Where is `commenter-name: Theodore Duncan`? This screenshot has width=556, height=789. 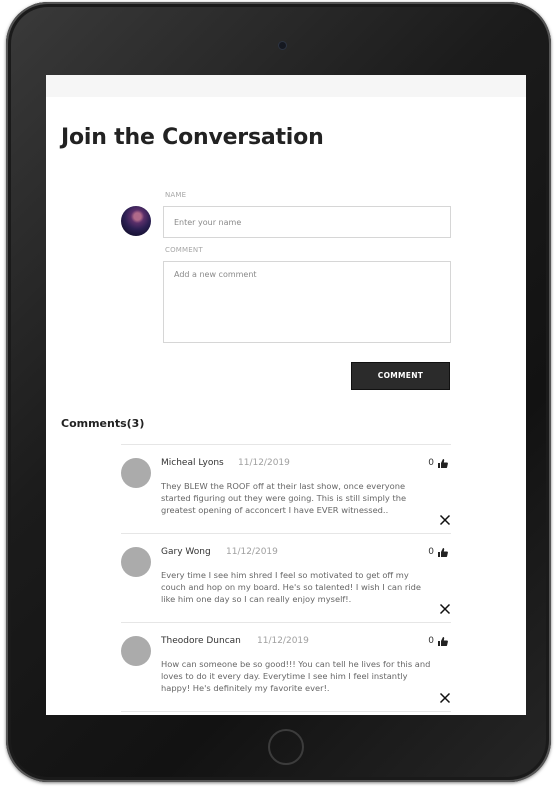
commenter-name: Theodore Duncan is located at coordinates (201, 641).